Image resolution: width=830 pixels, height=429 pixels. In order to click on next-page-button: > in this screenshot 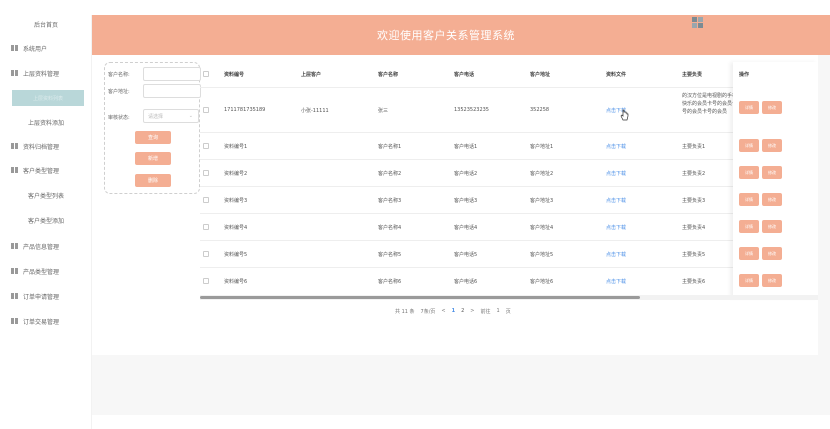, I will do `click(472, 311)`.